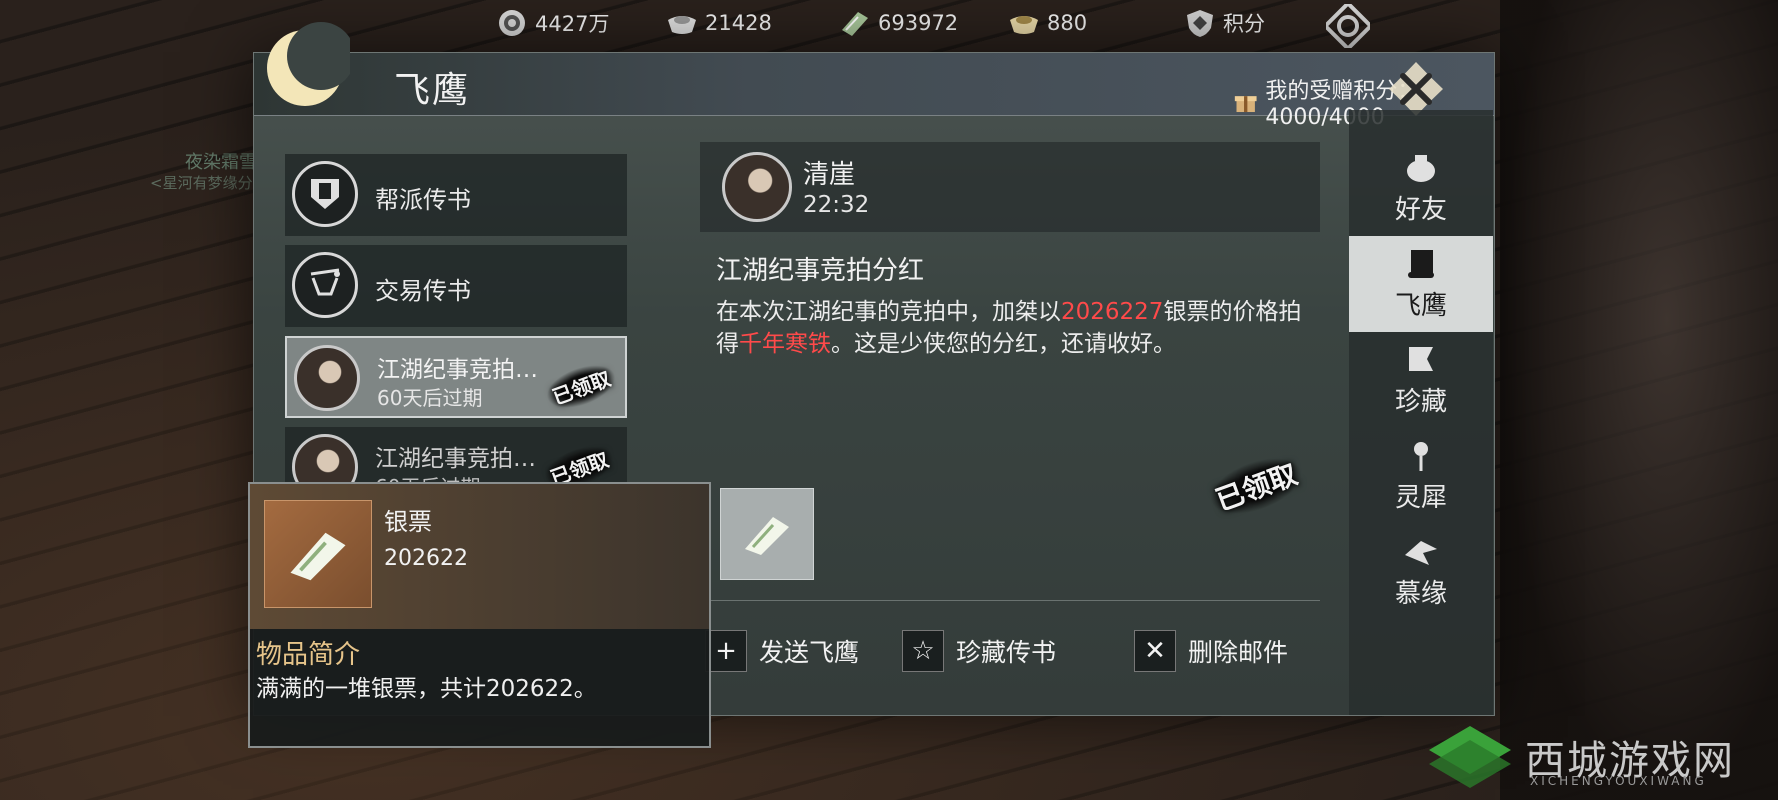  Describe the element at coordinates (423, 291) in the screenshot. I see `category-label: 交易传书` at that location.